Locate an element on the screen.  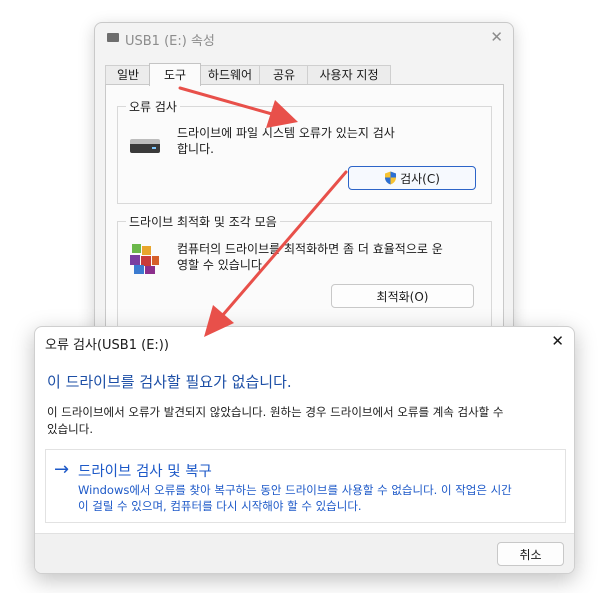
optimize-group-label: 드라이브 최적화 및 조각 모음 is located at coordinates (203, 221).